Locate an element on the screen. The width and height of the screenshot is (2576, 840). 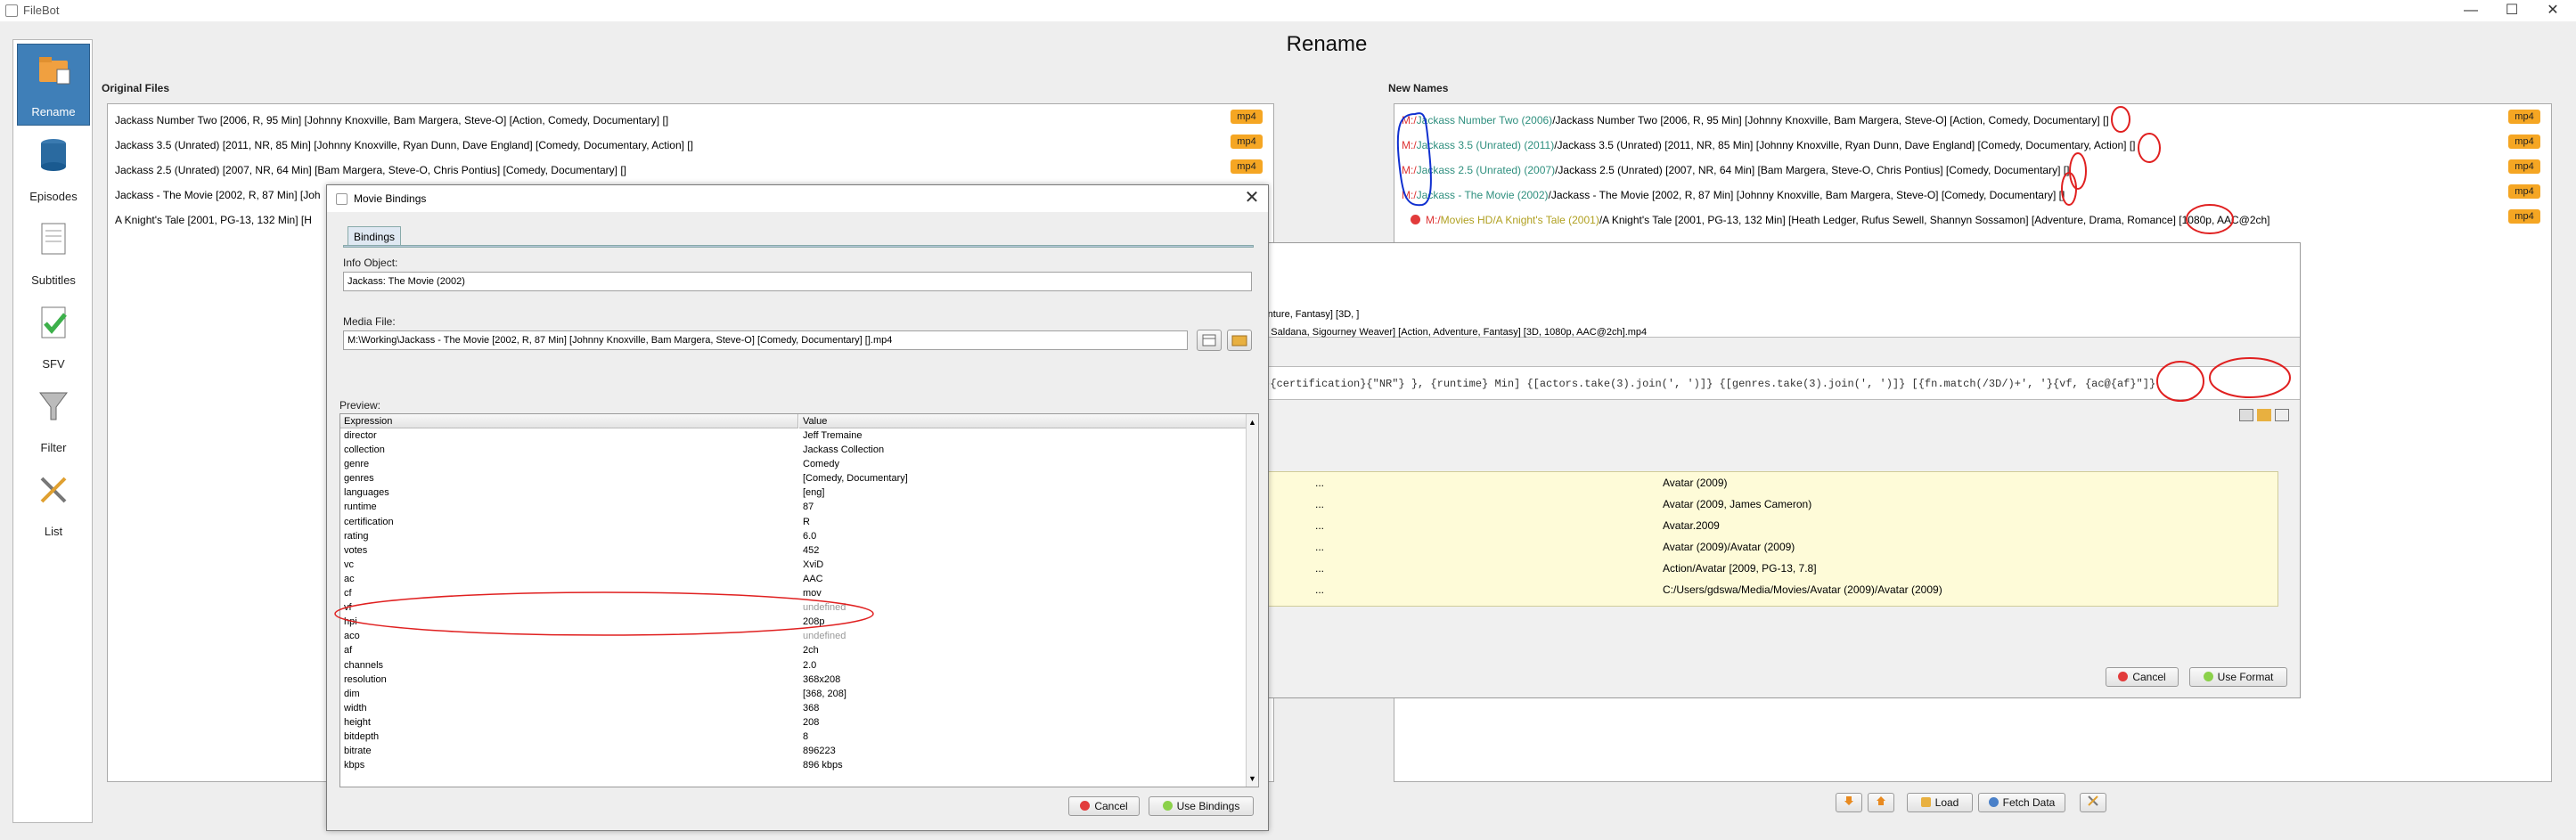
info-object-field: Jackass: The Movie (2002) is located at coordinates (797, 281).